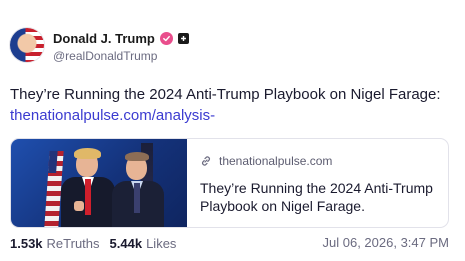  What do you see at coordinates (206, 161) in the screenshot?
I see `link-icon` at bounding box center [206, 161].